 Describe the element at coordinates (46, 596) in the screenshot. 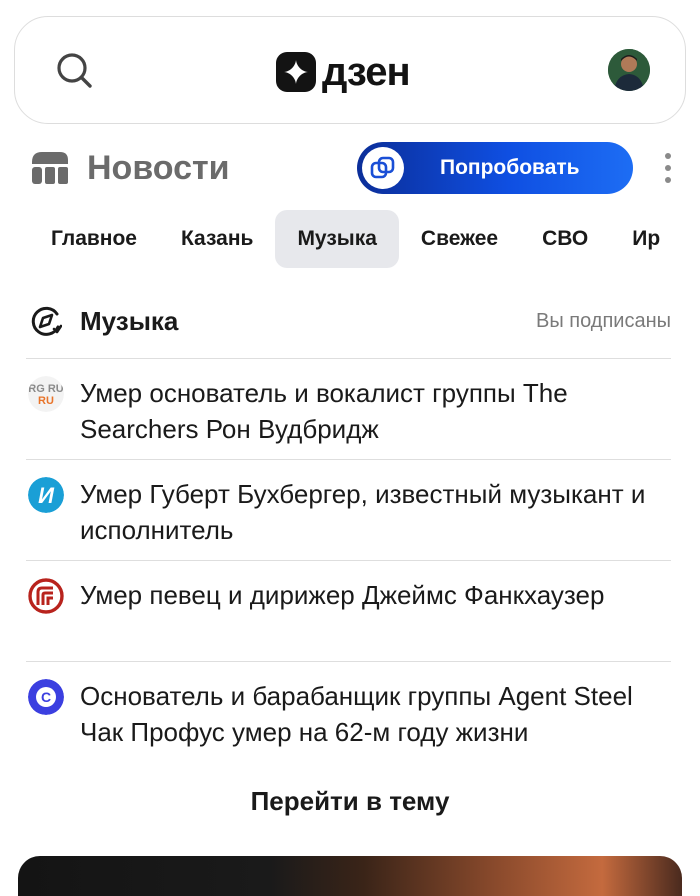

I see `red-rings-logo-icon` at that location.